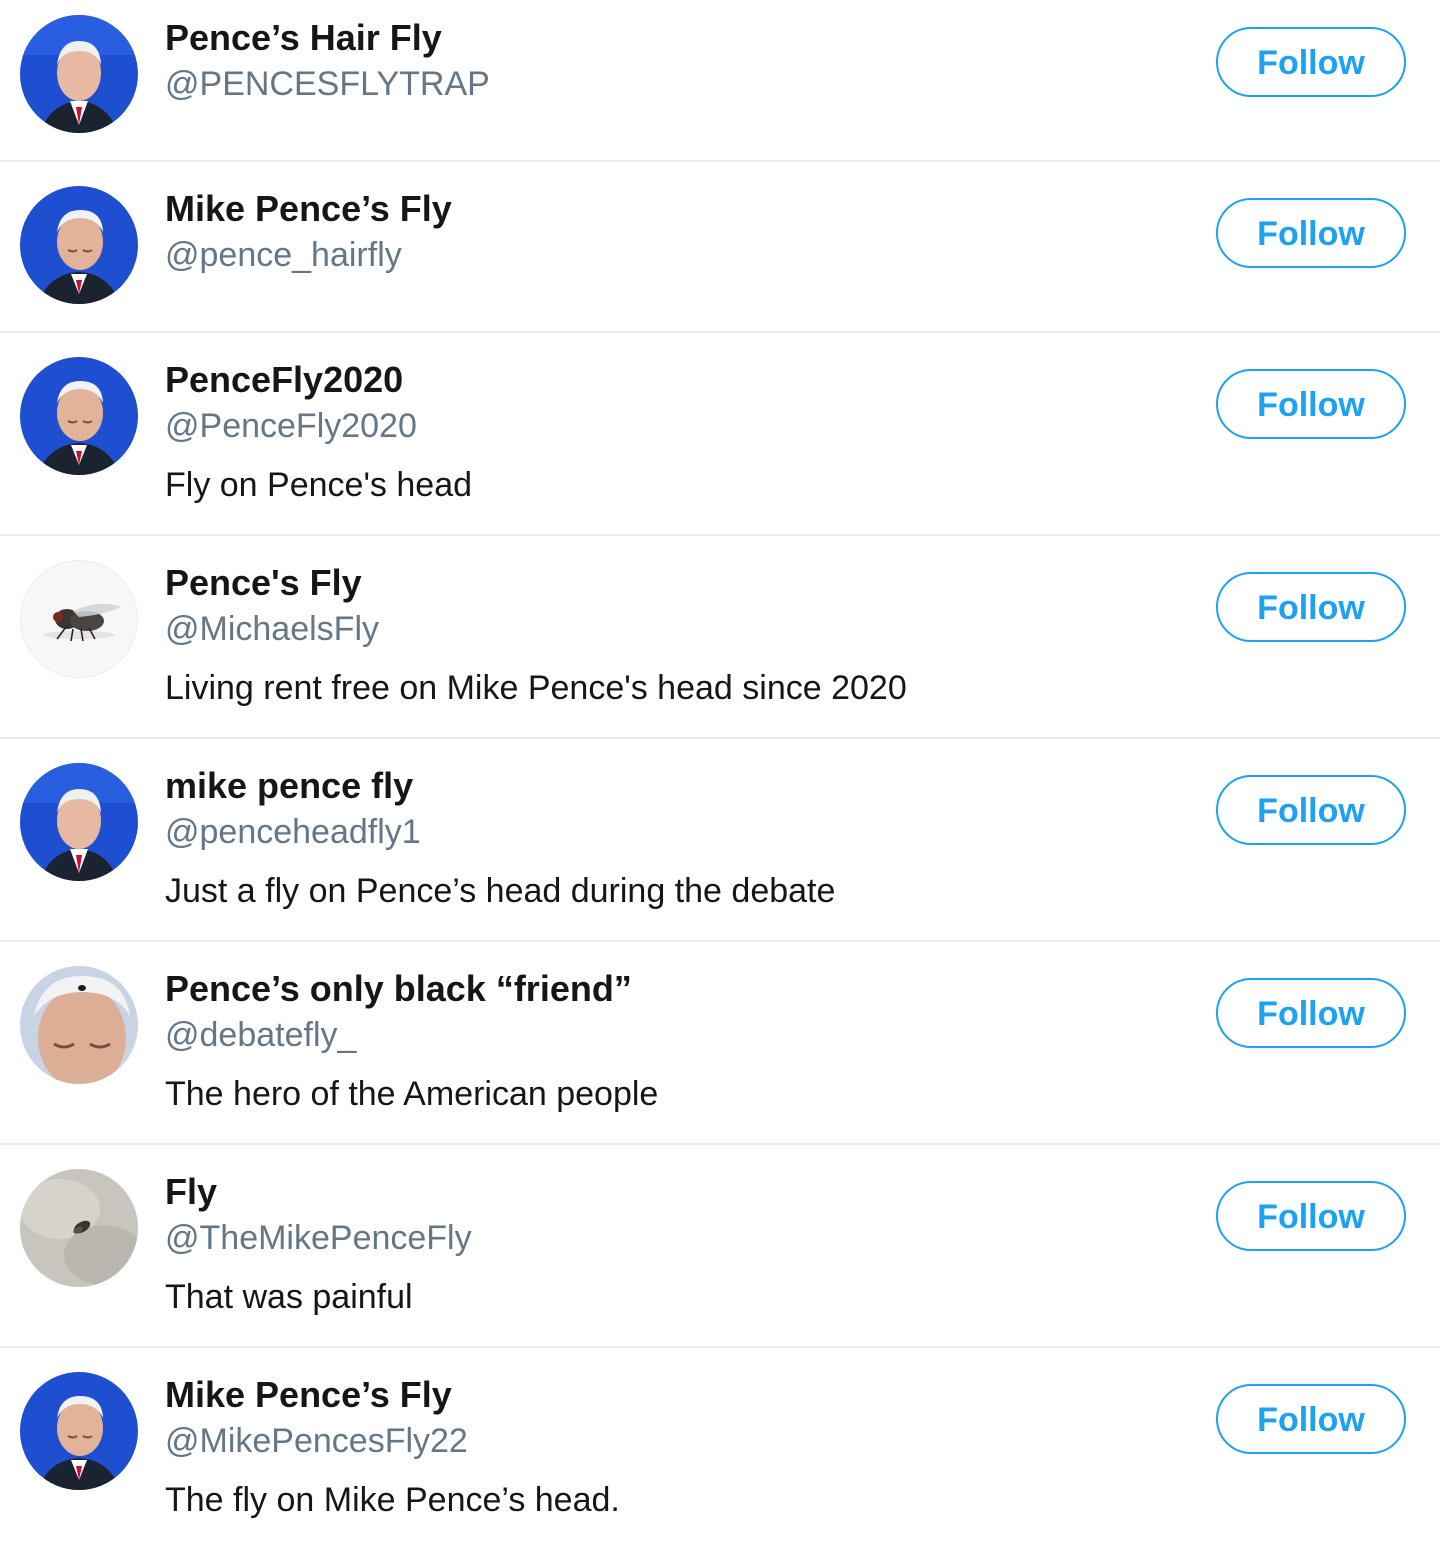  I want to click on account-handle: @MichaelsFly, so click(272, 629).